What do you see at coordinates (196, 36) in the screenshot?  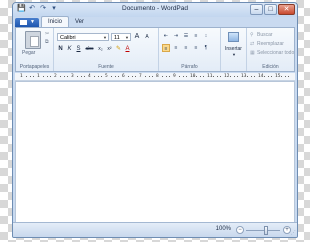 I see `list-options-icon: ≡` at bounding box center [196, 36].